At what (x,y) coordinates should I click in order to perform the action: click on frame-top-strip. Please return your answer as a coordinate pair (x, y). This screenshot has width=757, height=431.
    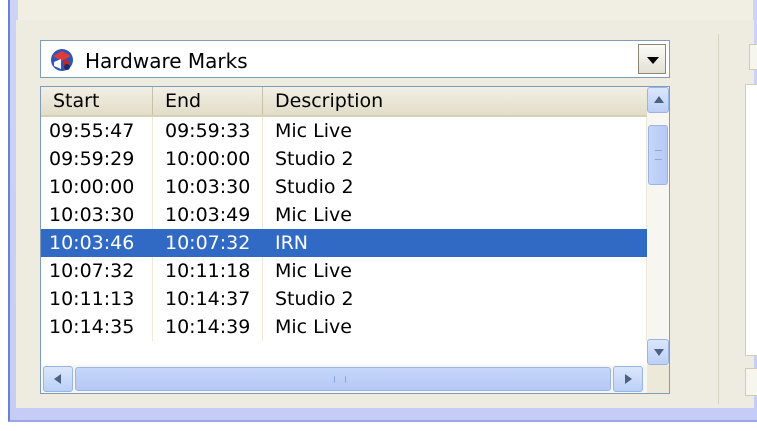
    Looking at the image, I should click on (385, 10).